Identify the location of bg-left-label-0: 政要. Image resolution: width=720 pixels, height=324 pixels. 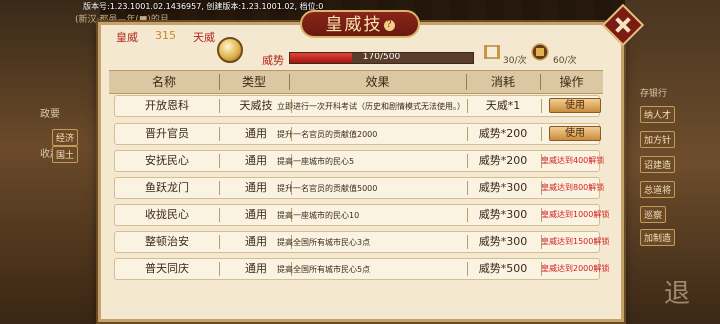
(50, 112).